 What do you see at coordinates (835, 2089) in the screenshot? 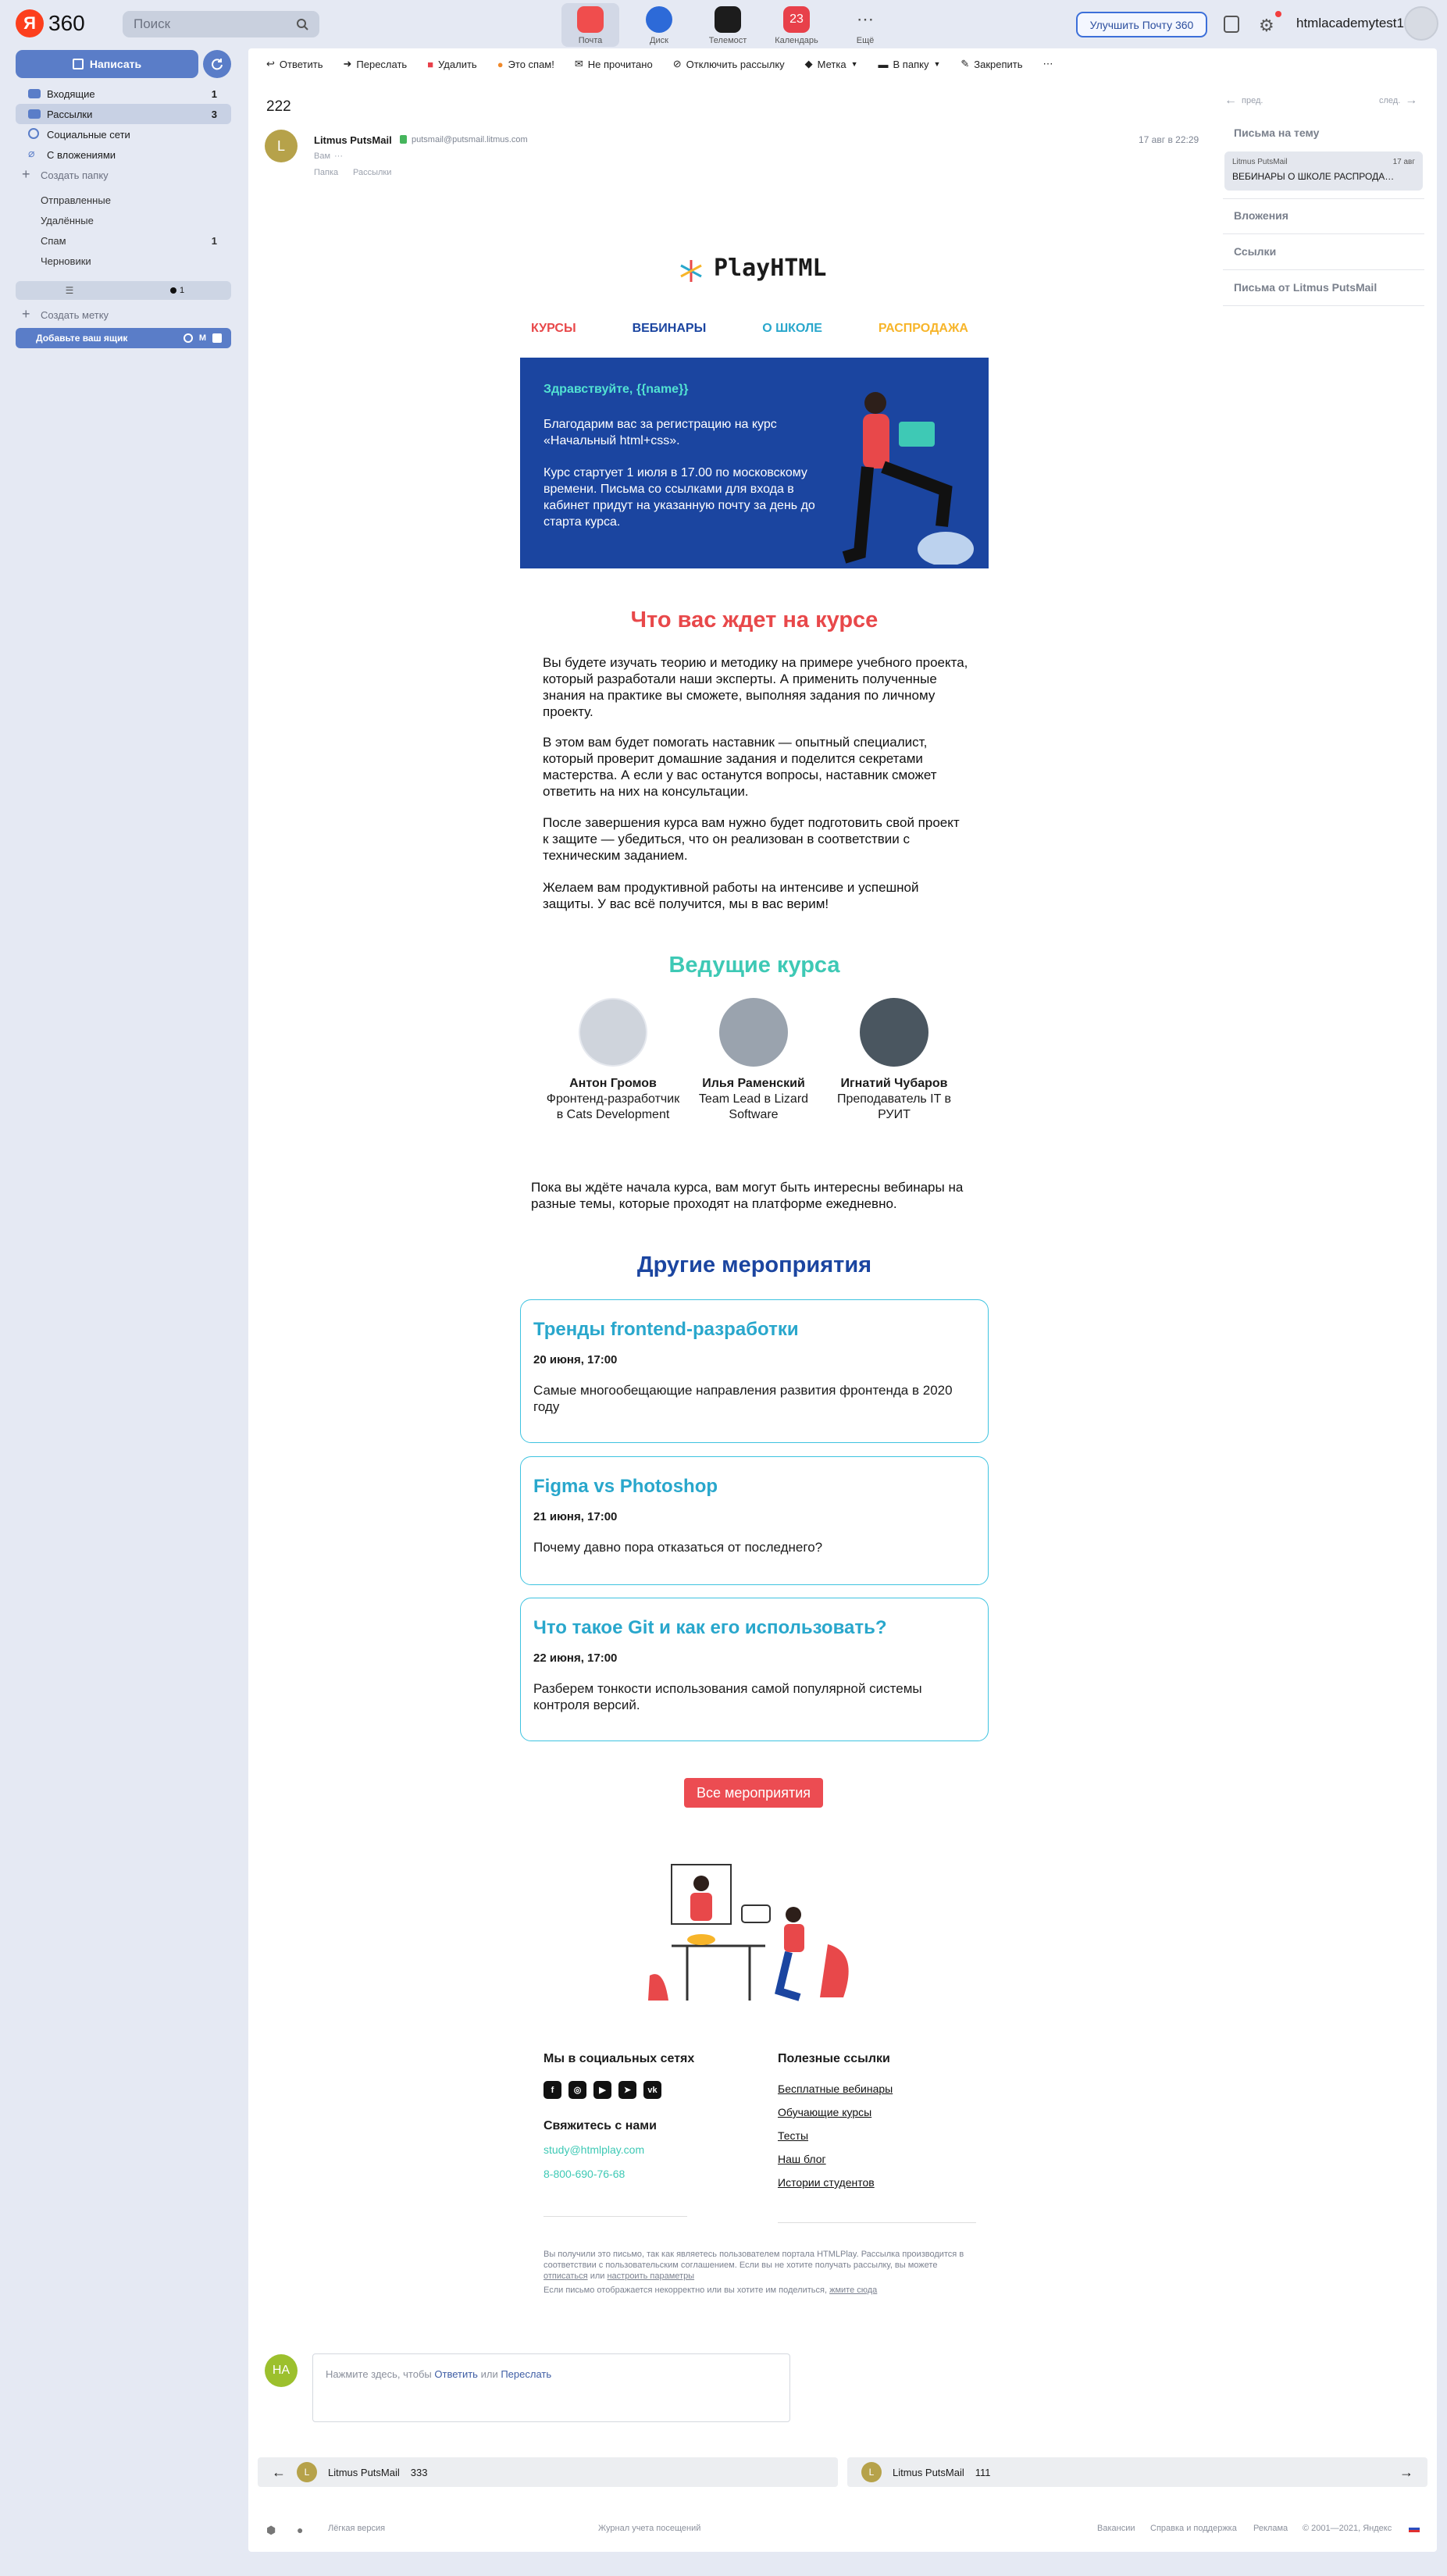
I see `footer-link: Бесплатные вебинары` at bounding box center [835, 2089].